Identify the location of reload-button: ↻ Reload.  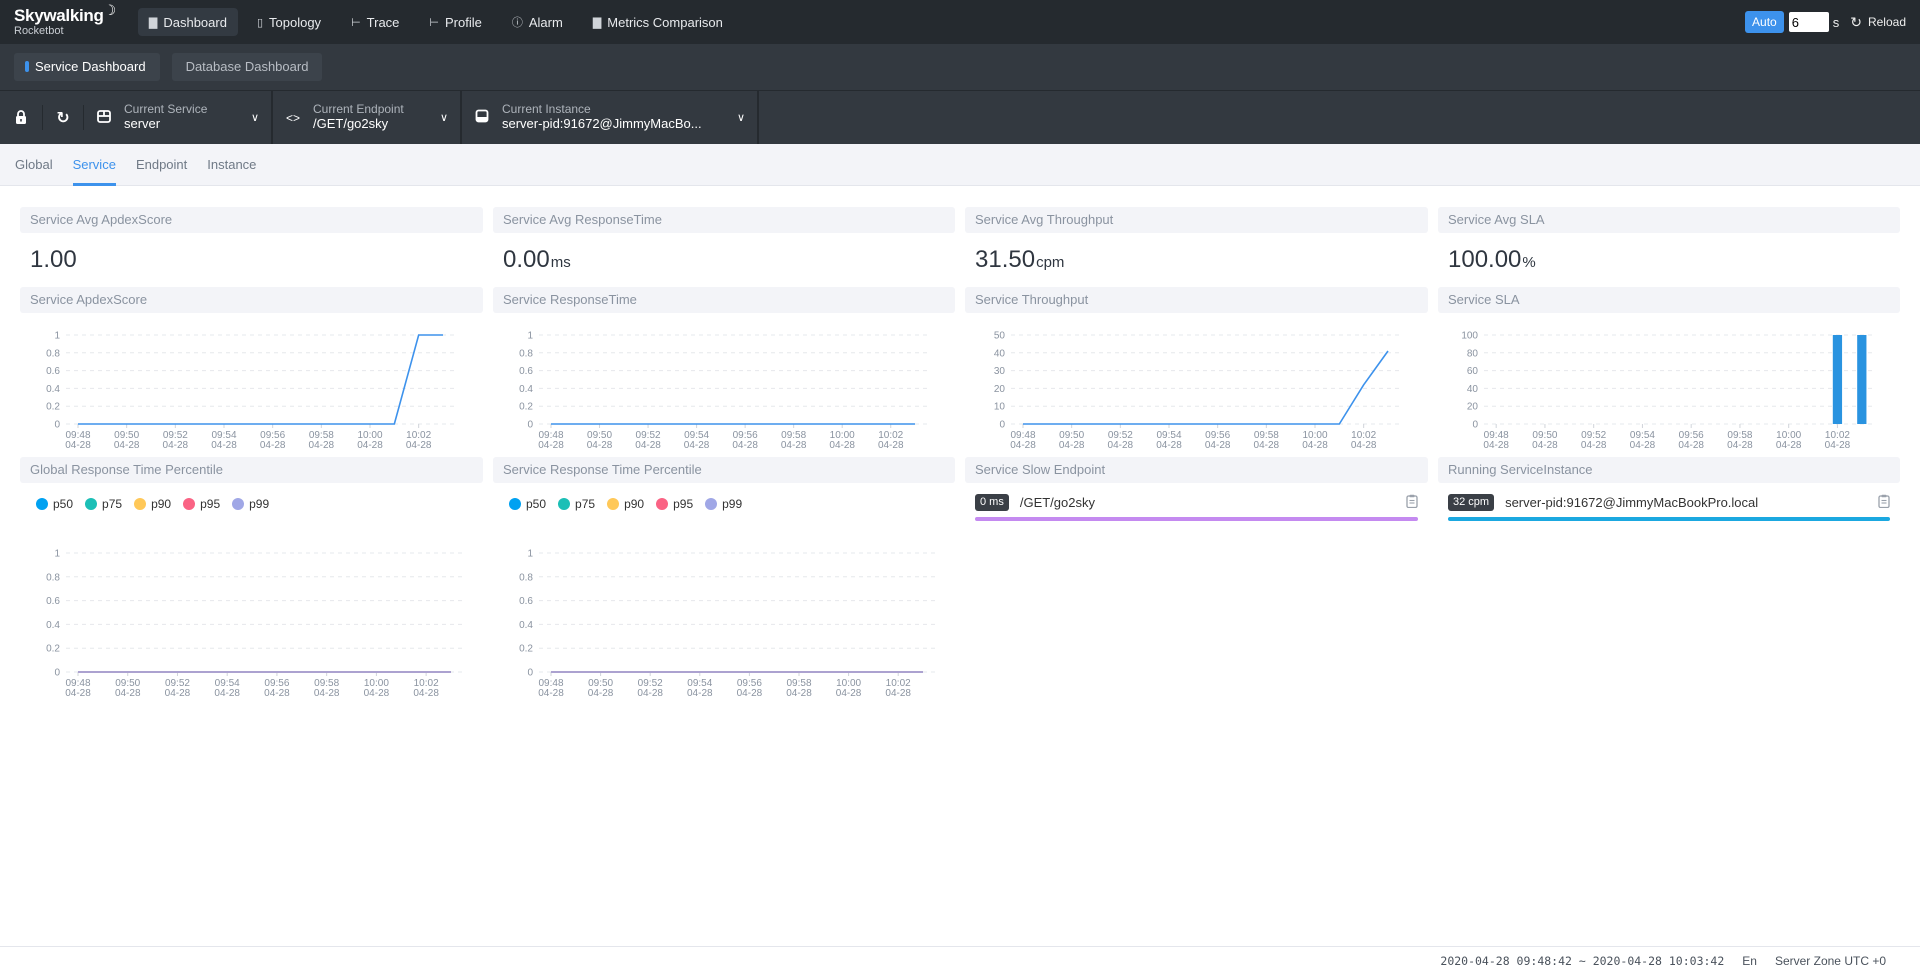
(1878, 22).